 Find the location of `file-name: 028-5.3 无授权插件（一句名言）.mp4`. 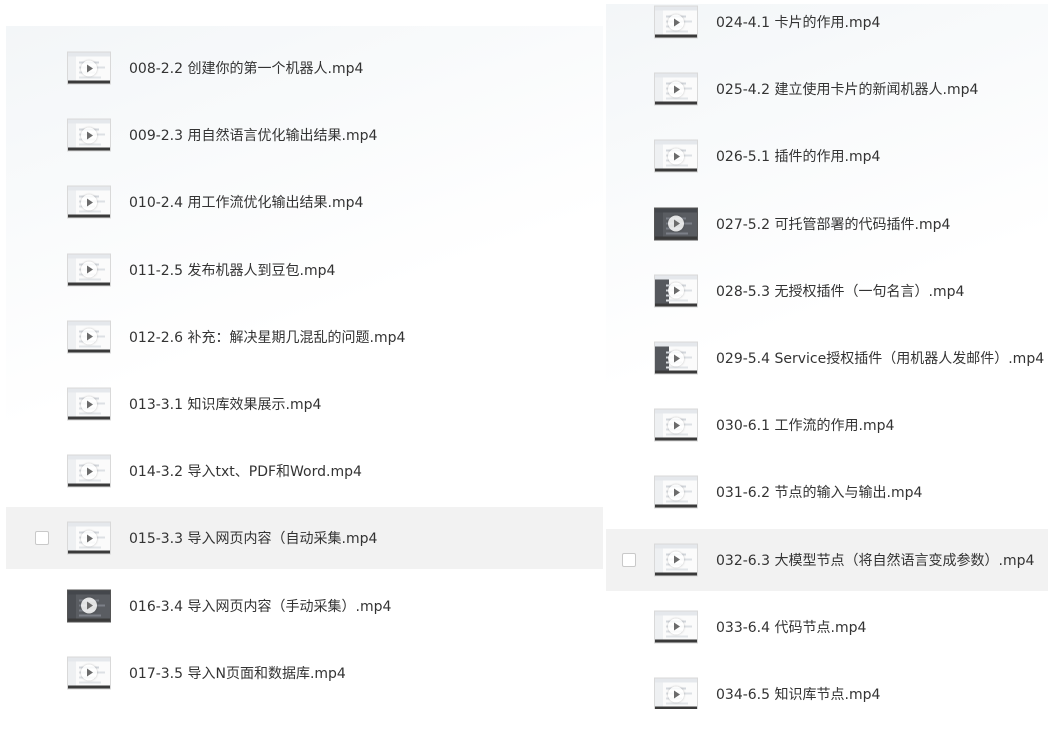

file-name: 028-5.3 无授权插件（一句名言）.mp4 is located at coordinates (840, 291).